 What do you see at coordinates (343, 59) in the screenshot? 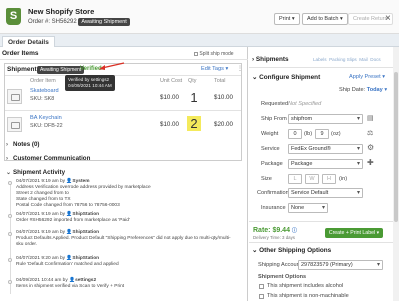
I see `packing-slips-tab: Packing Slips` at bounding box center [343, 59].